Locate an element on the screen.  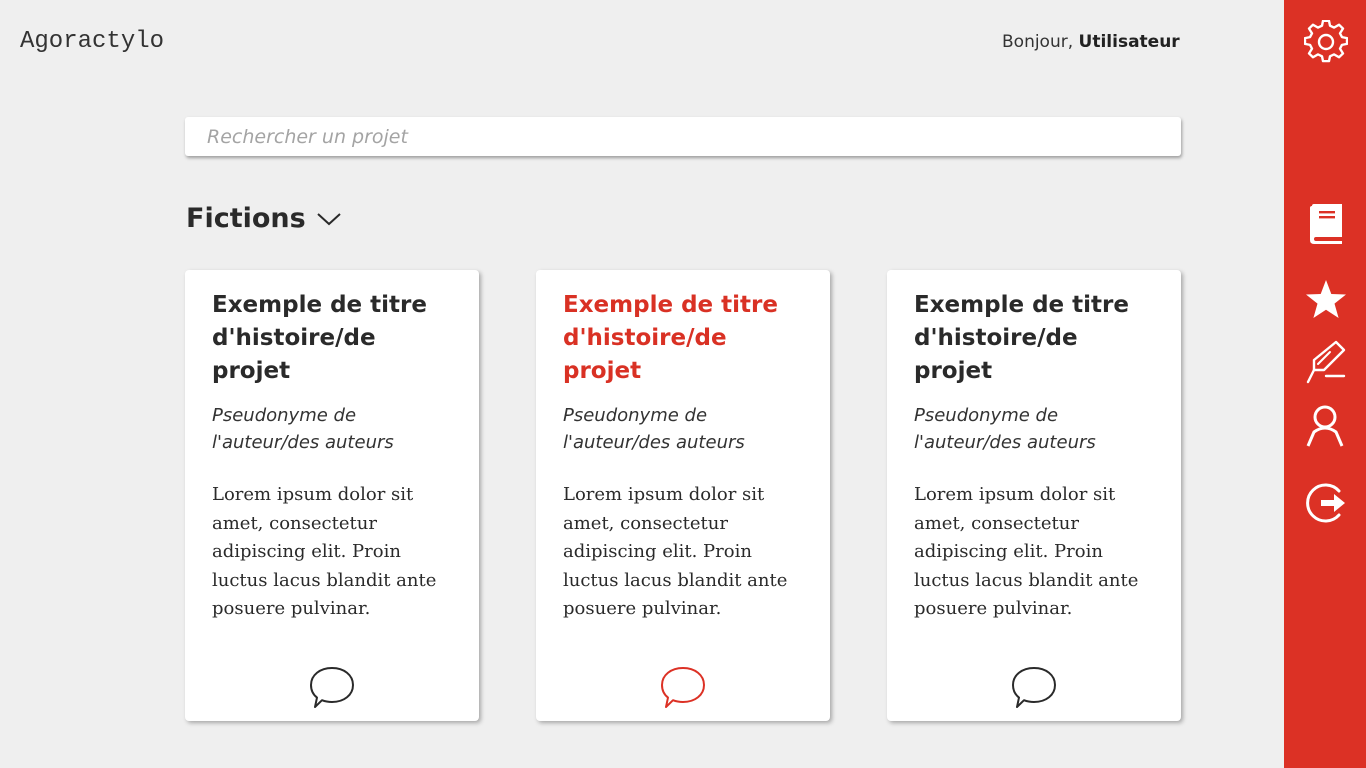
settings-button is located at coordinates (1326, 42).